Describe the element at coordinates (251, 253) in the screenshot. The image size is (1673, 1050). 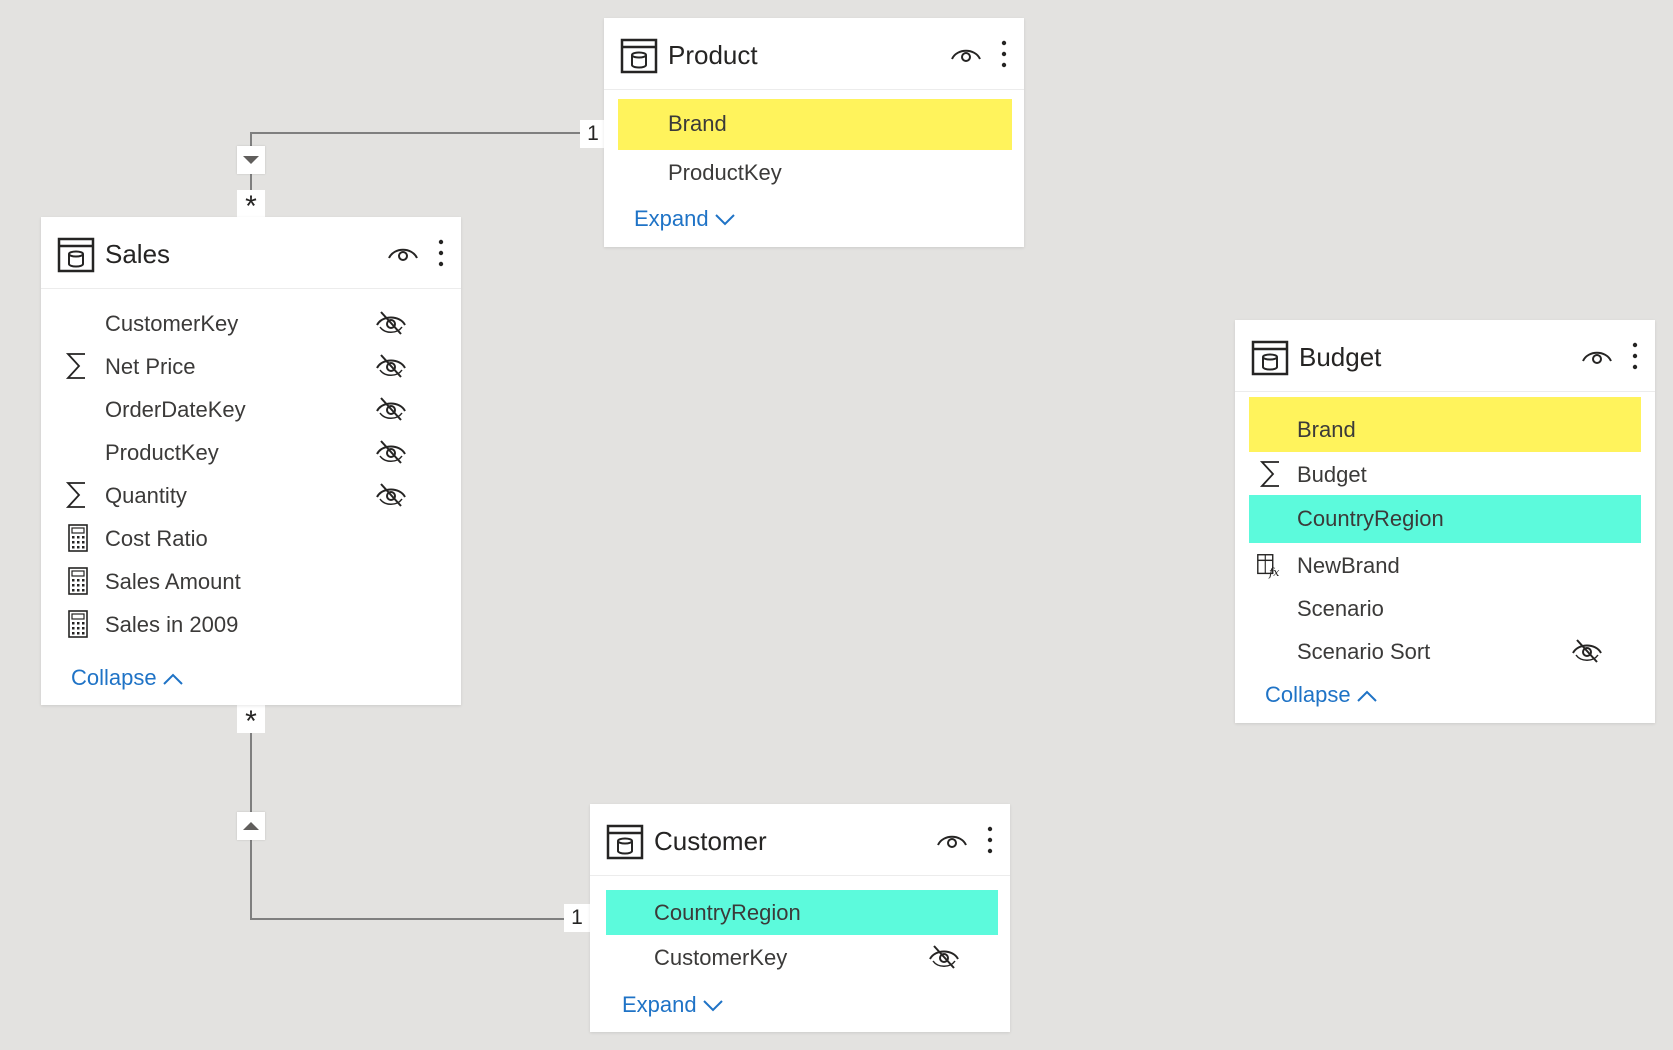
I see `sales-table-header: Sales` at that location.